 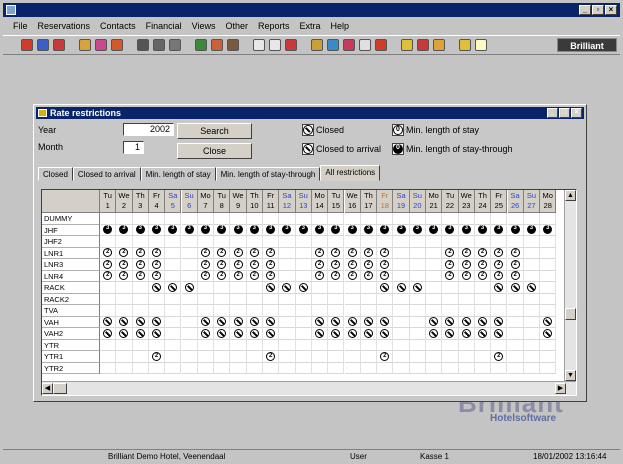 I want to click on room-icon, so click(x=117, y=45).